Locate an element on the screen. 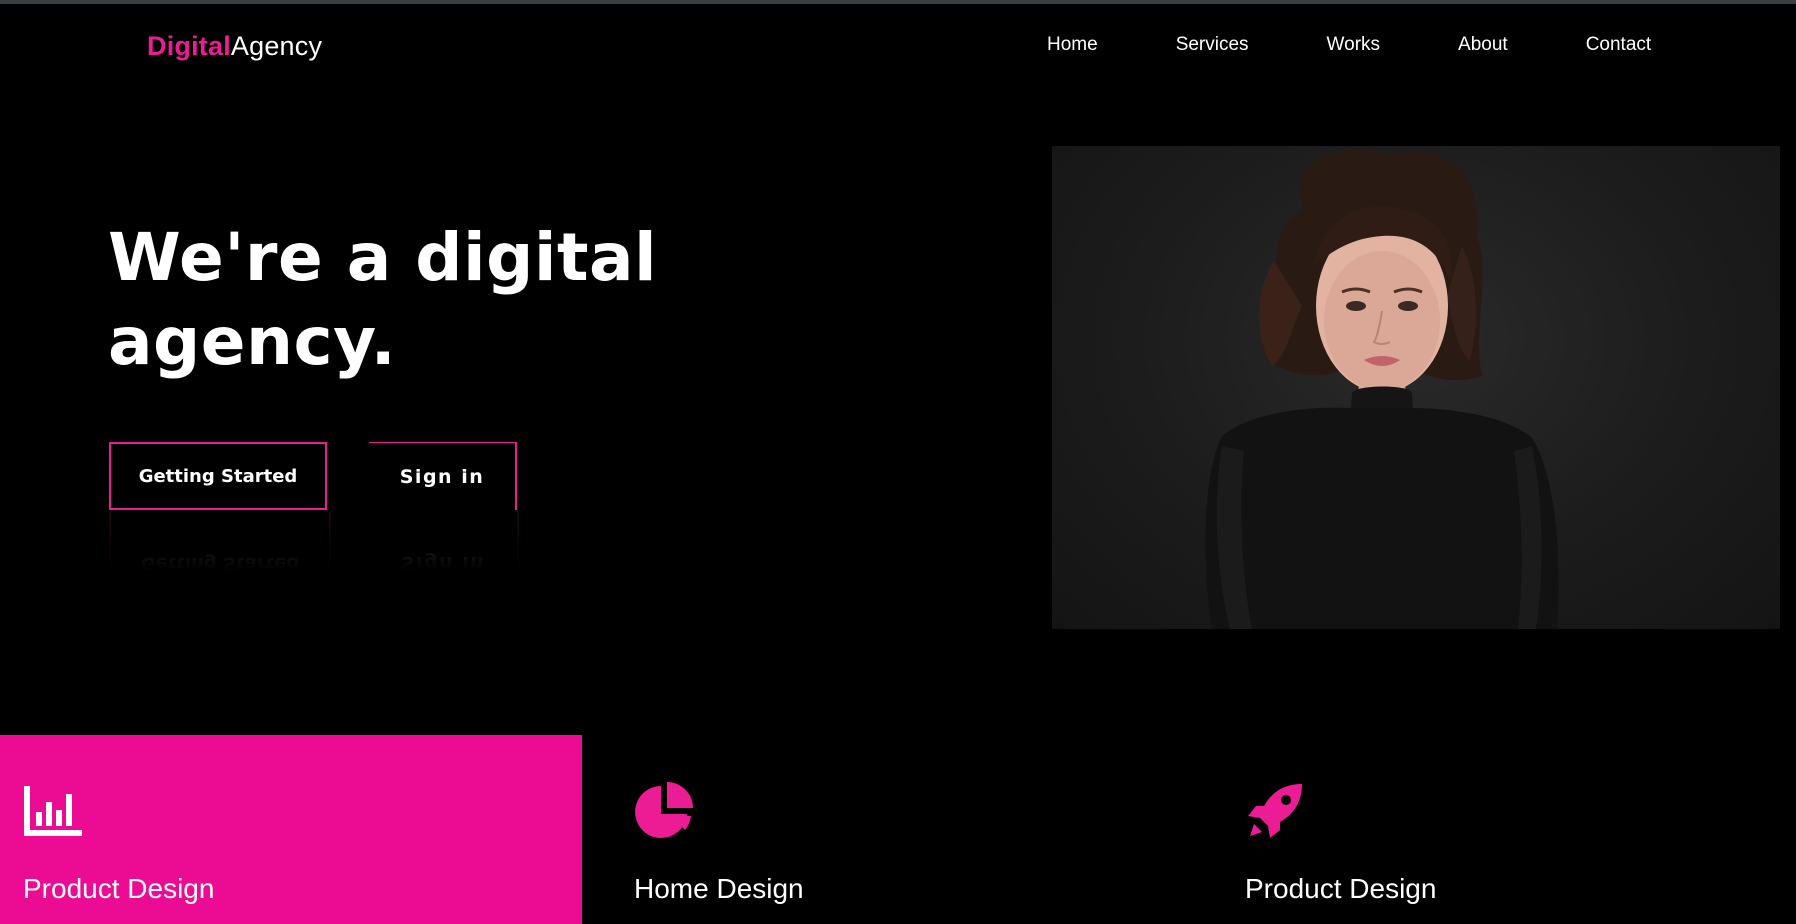  getting-started-reflection-text: Getting Started is located at coordinates (220, 562).